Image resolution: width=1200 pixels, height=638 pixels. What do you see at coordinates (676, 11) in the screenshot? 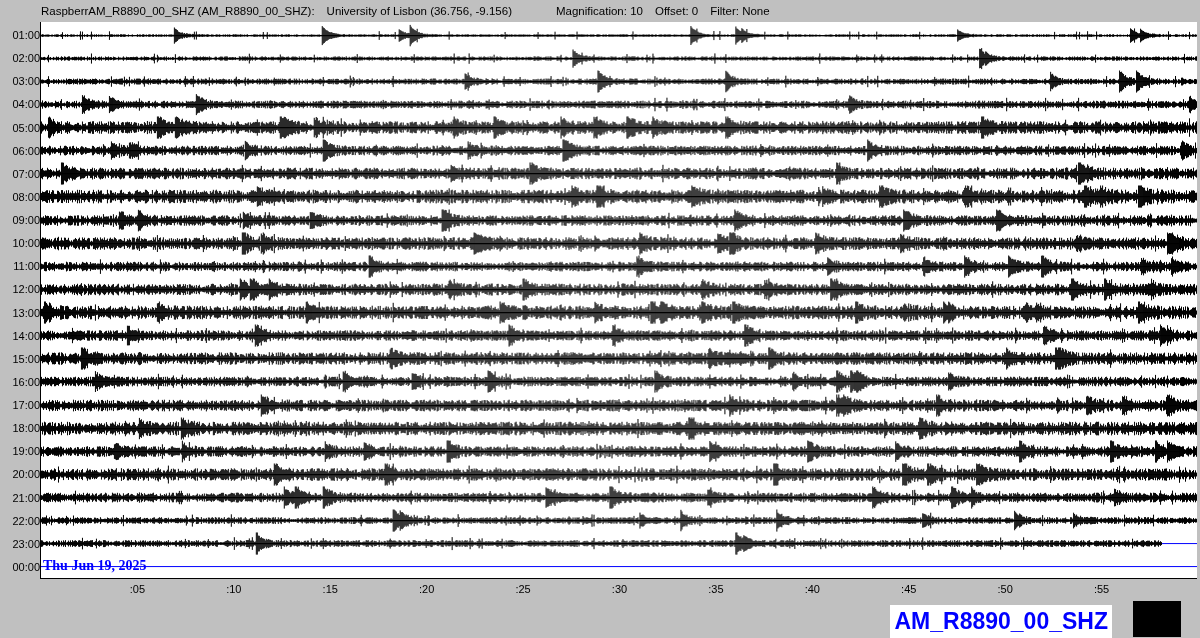
I see `offset-value: Offset: 0` at bounding box center [676, 11].